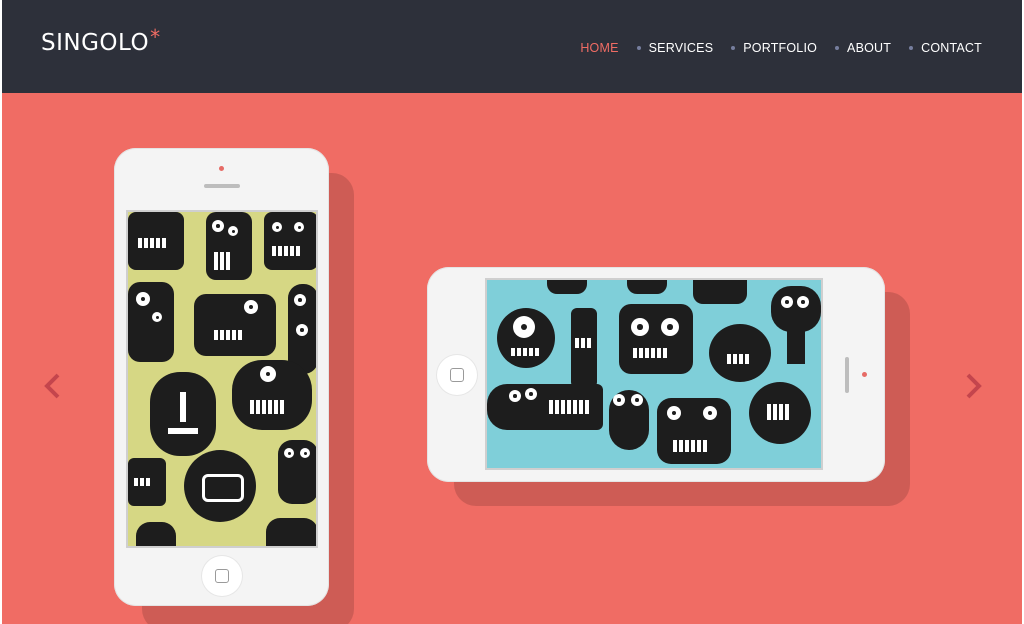 This screenshot has width=1024, height=624. I want to click on nav-about: ABOUT, so click(854, 48).